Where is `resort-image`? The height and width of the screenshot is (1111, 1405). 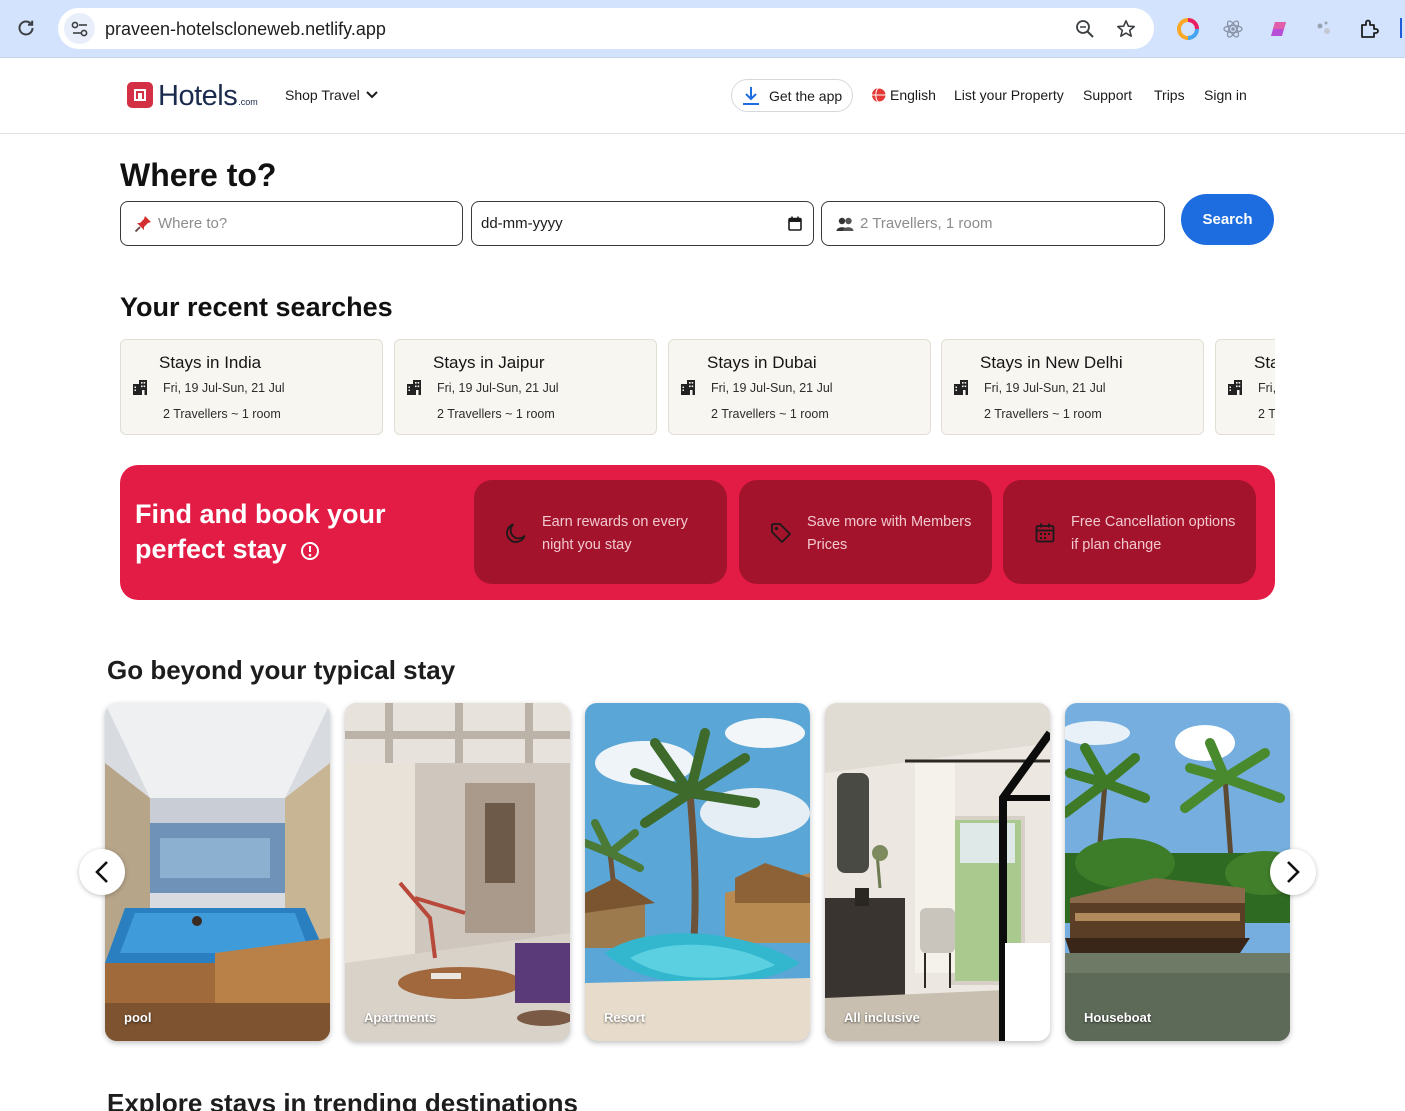
resort-image is located at coordinates (697, 872).